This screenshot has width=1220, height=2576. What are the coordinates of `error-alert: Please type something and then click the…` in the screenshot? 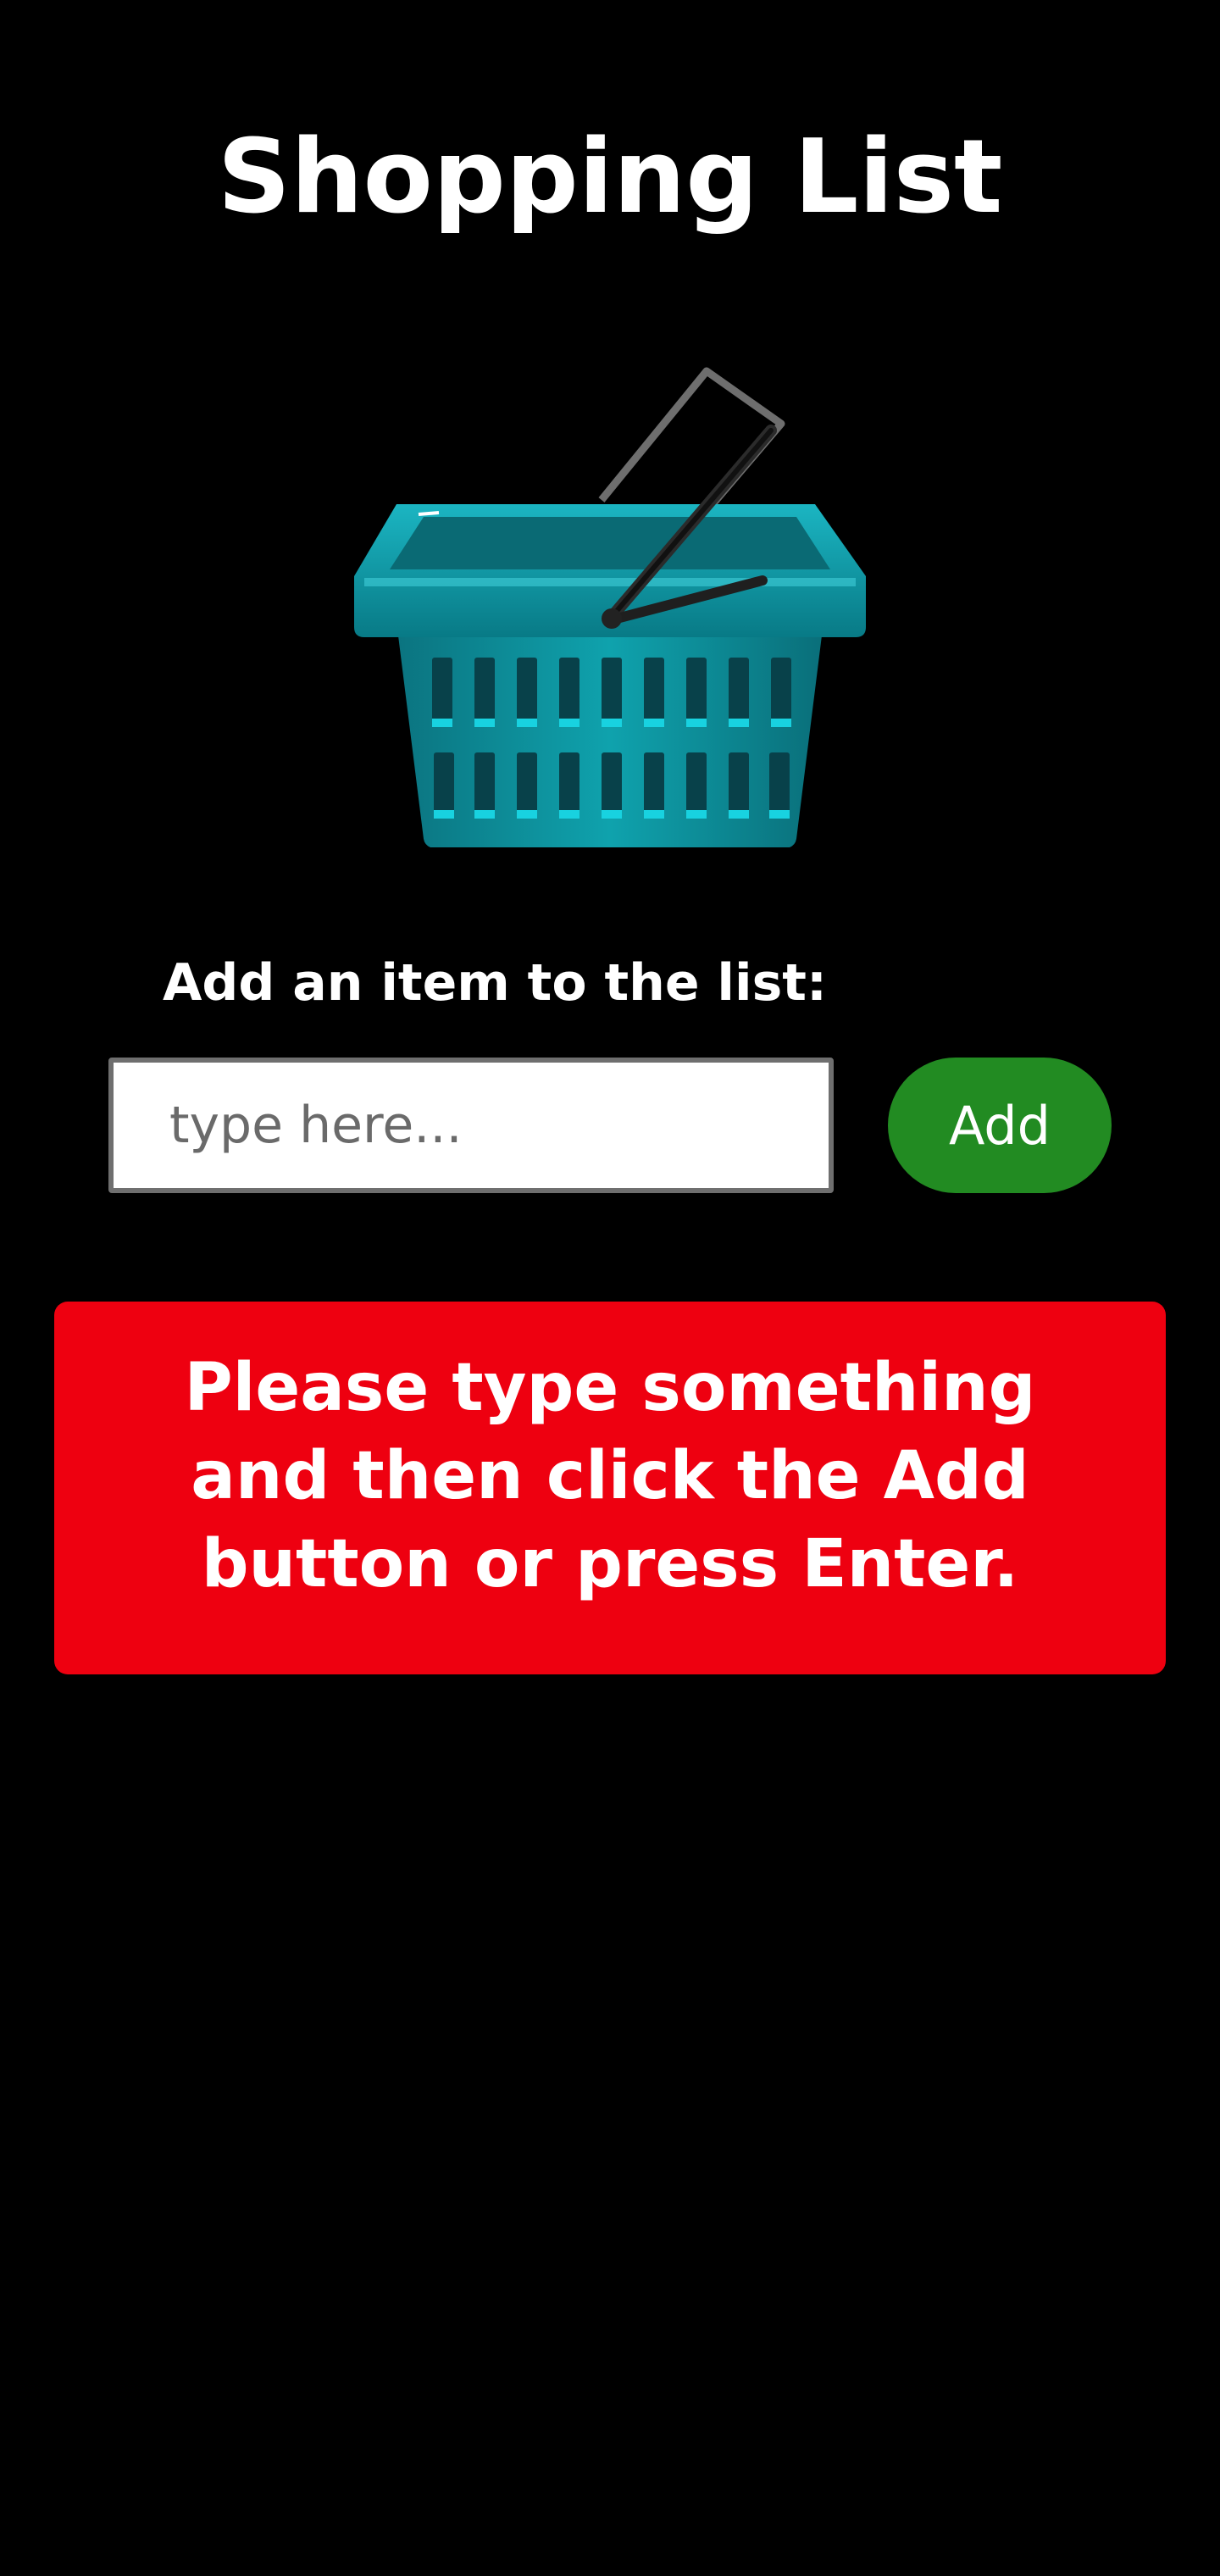 It's located at (610, 1488).